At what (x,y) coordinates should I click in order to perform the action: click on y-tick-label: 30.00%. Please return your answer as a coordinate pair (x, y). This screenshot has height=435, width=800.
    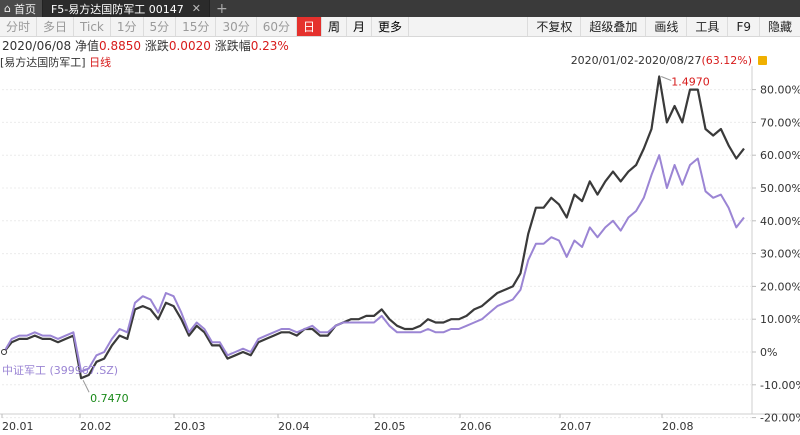
    Looking at the image, I should click on (780, 254).